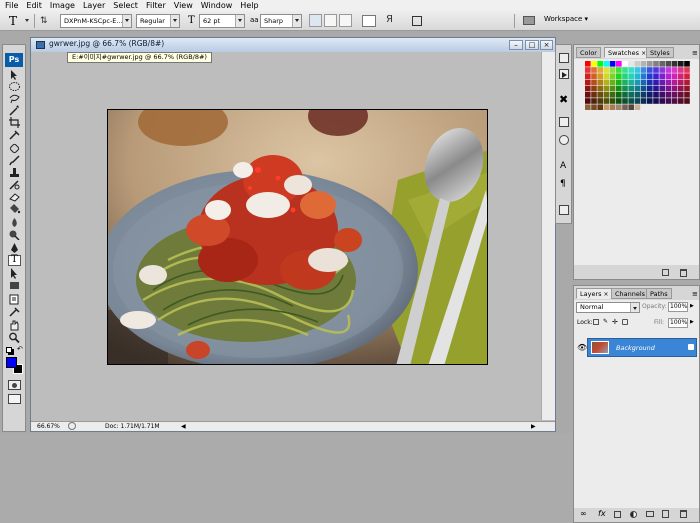 This screenshot has width=700, height=523. What do you see at coordinates (633, 514) in the screenshot?
I see `adjustment-layer-icon` at bounding box center [633, 514].